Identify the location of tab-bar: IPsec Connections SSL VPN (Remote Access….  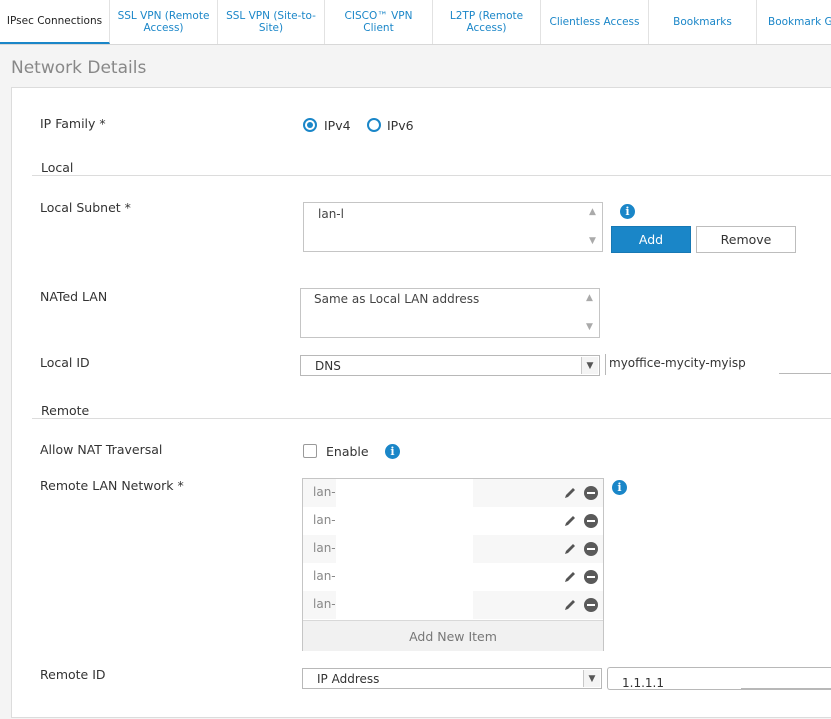
(415, 22).